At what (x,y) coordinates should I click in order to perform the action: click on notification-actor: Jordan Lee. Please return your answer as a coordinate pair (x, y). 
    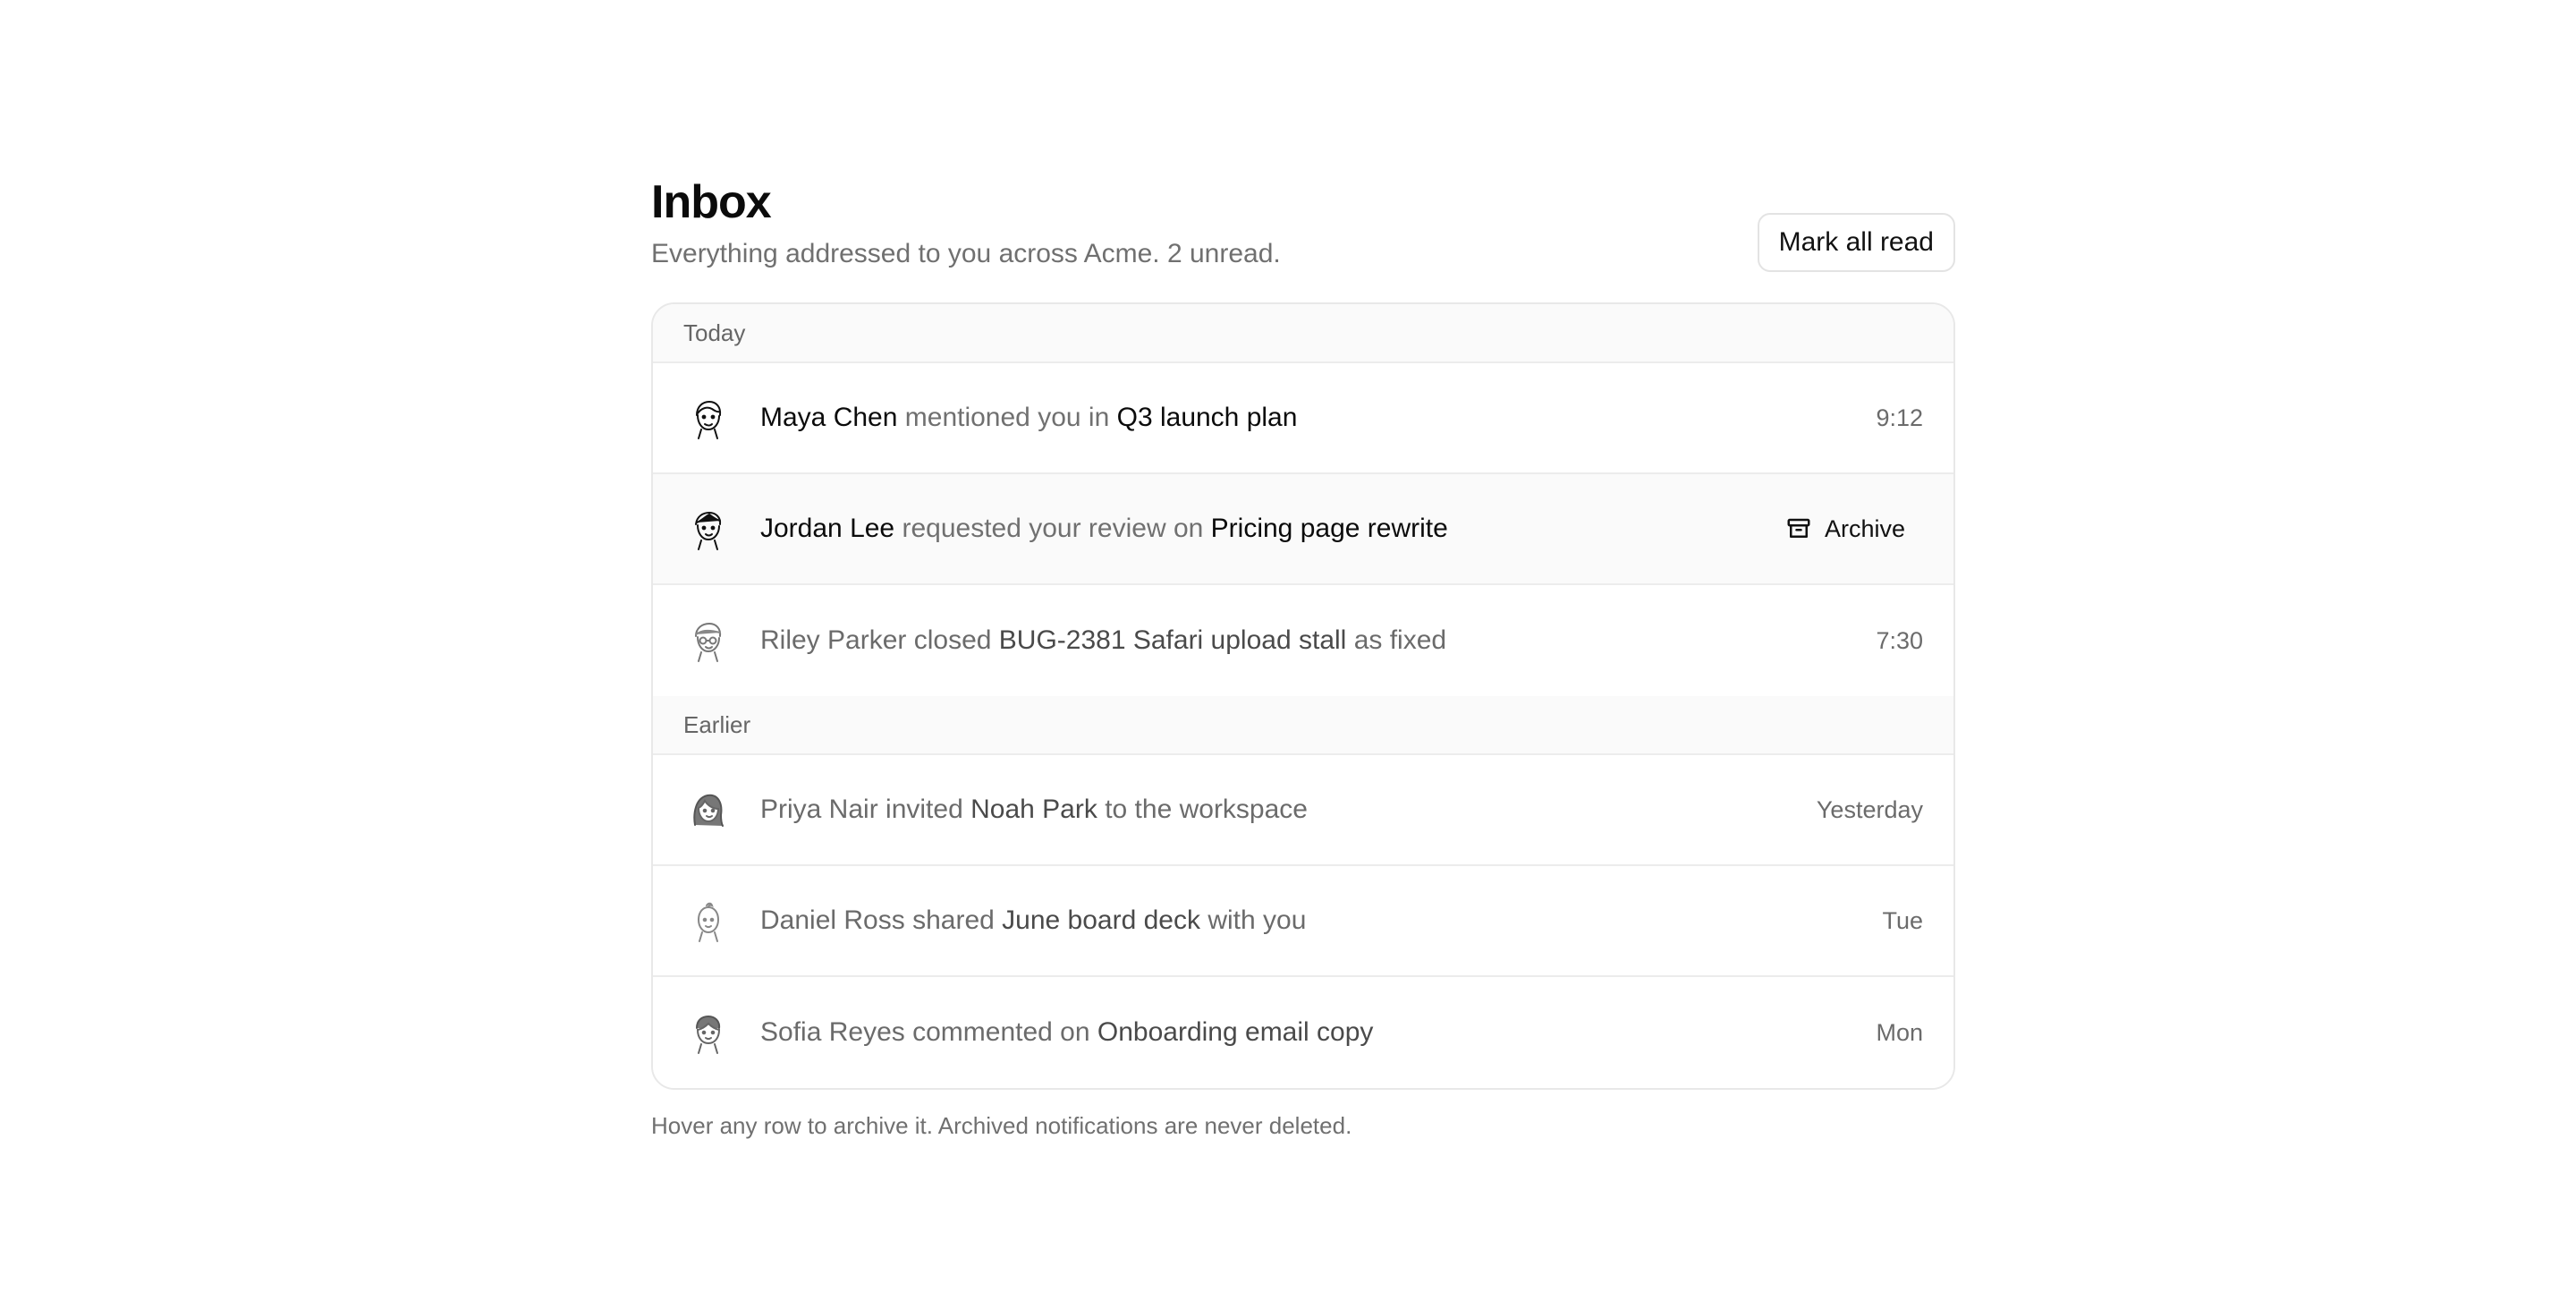
    Looking at the image, I should click on (827, 529).